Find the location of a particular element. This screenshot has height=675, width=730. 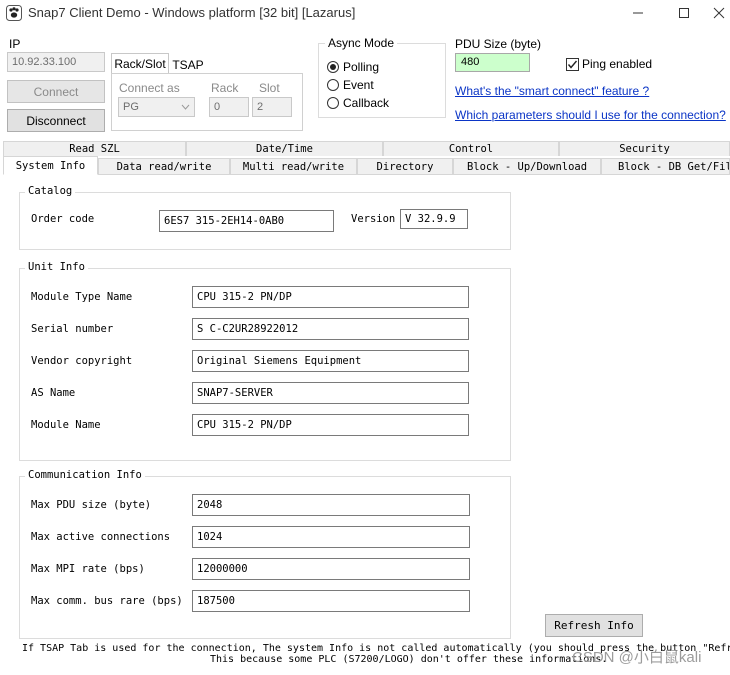

slot-input: 2 is located at coordinates (272, 107).